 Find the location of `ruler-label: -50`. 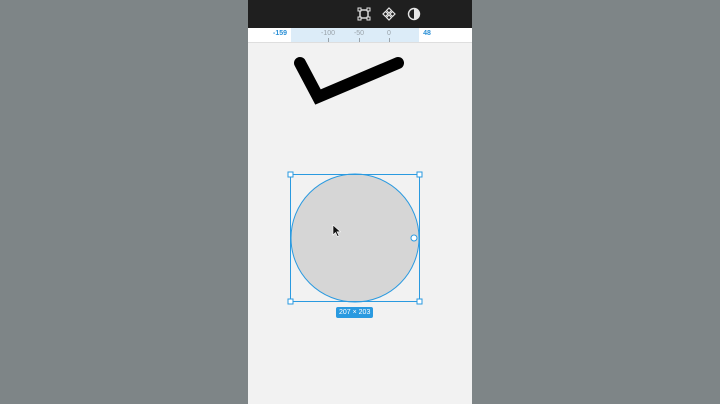

ruler-label: -50 is located at coordinates (359, 33).